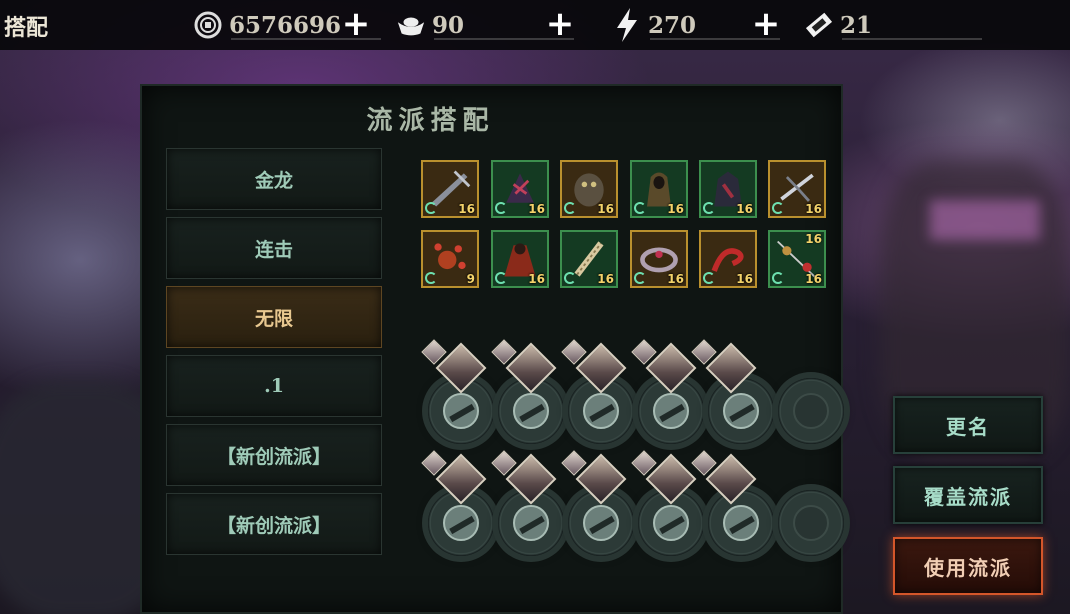  Describe the element at coordinates (274, 248) in the screenshot. I see `preset-item-lianji: 连击` at that location.